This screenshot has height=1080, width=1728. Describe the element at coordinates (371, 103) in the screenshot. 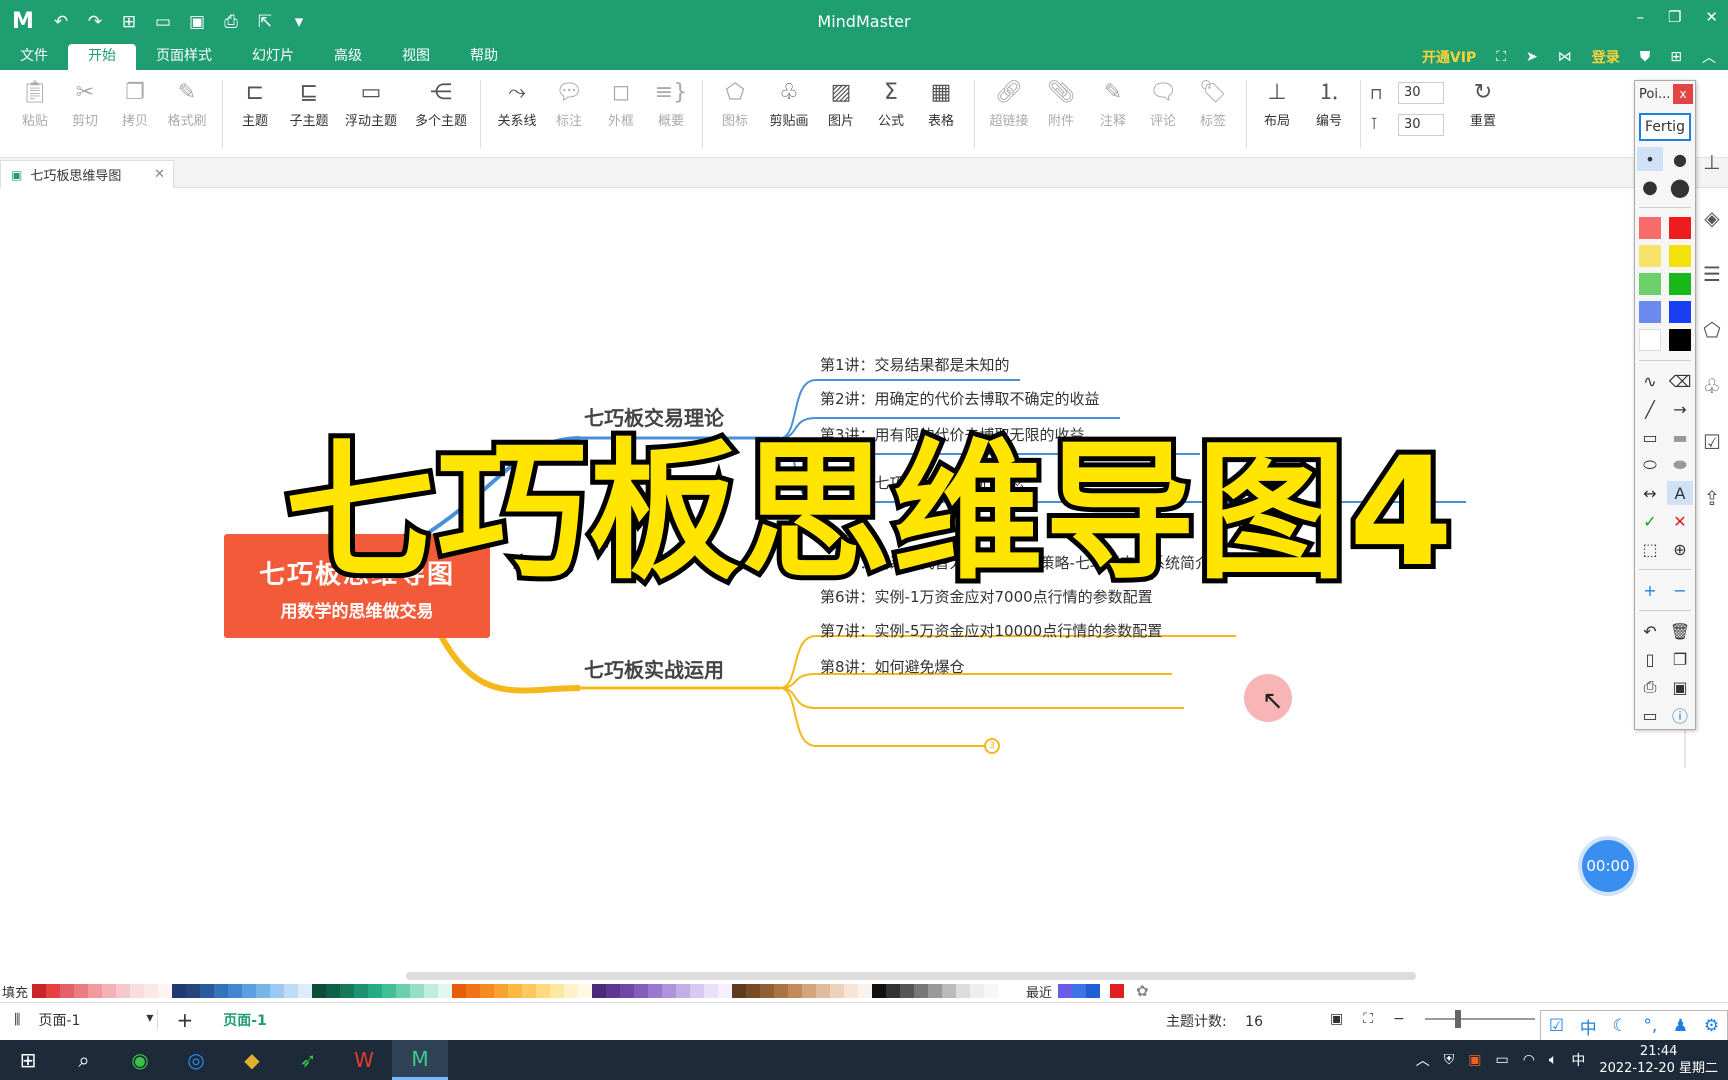

I see `floating-topic-button: ▭ 浮动主题` at that location.